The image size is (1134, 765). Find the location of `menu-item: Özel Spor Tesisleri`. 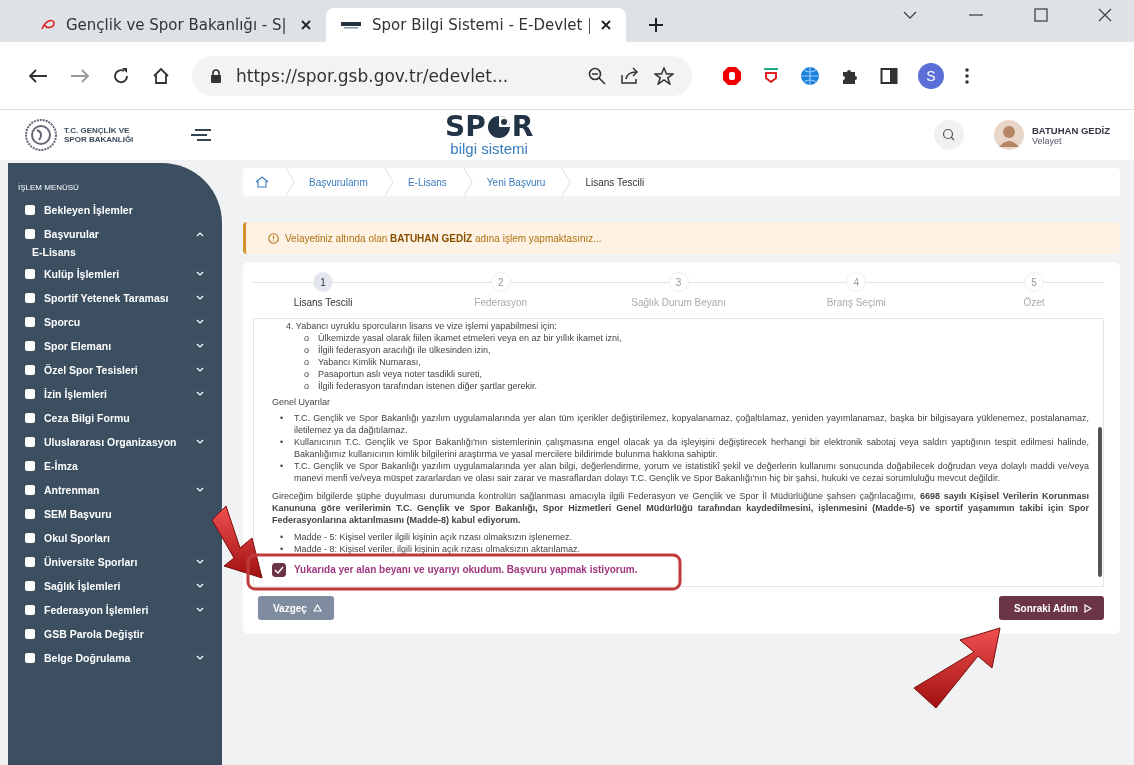

menu-item: Özel Spor Tesisleri is located at coordinates (113, 370).